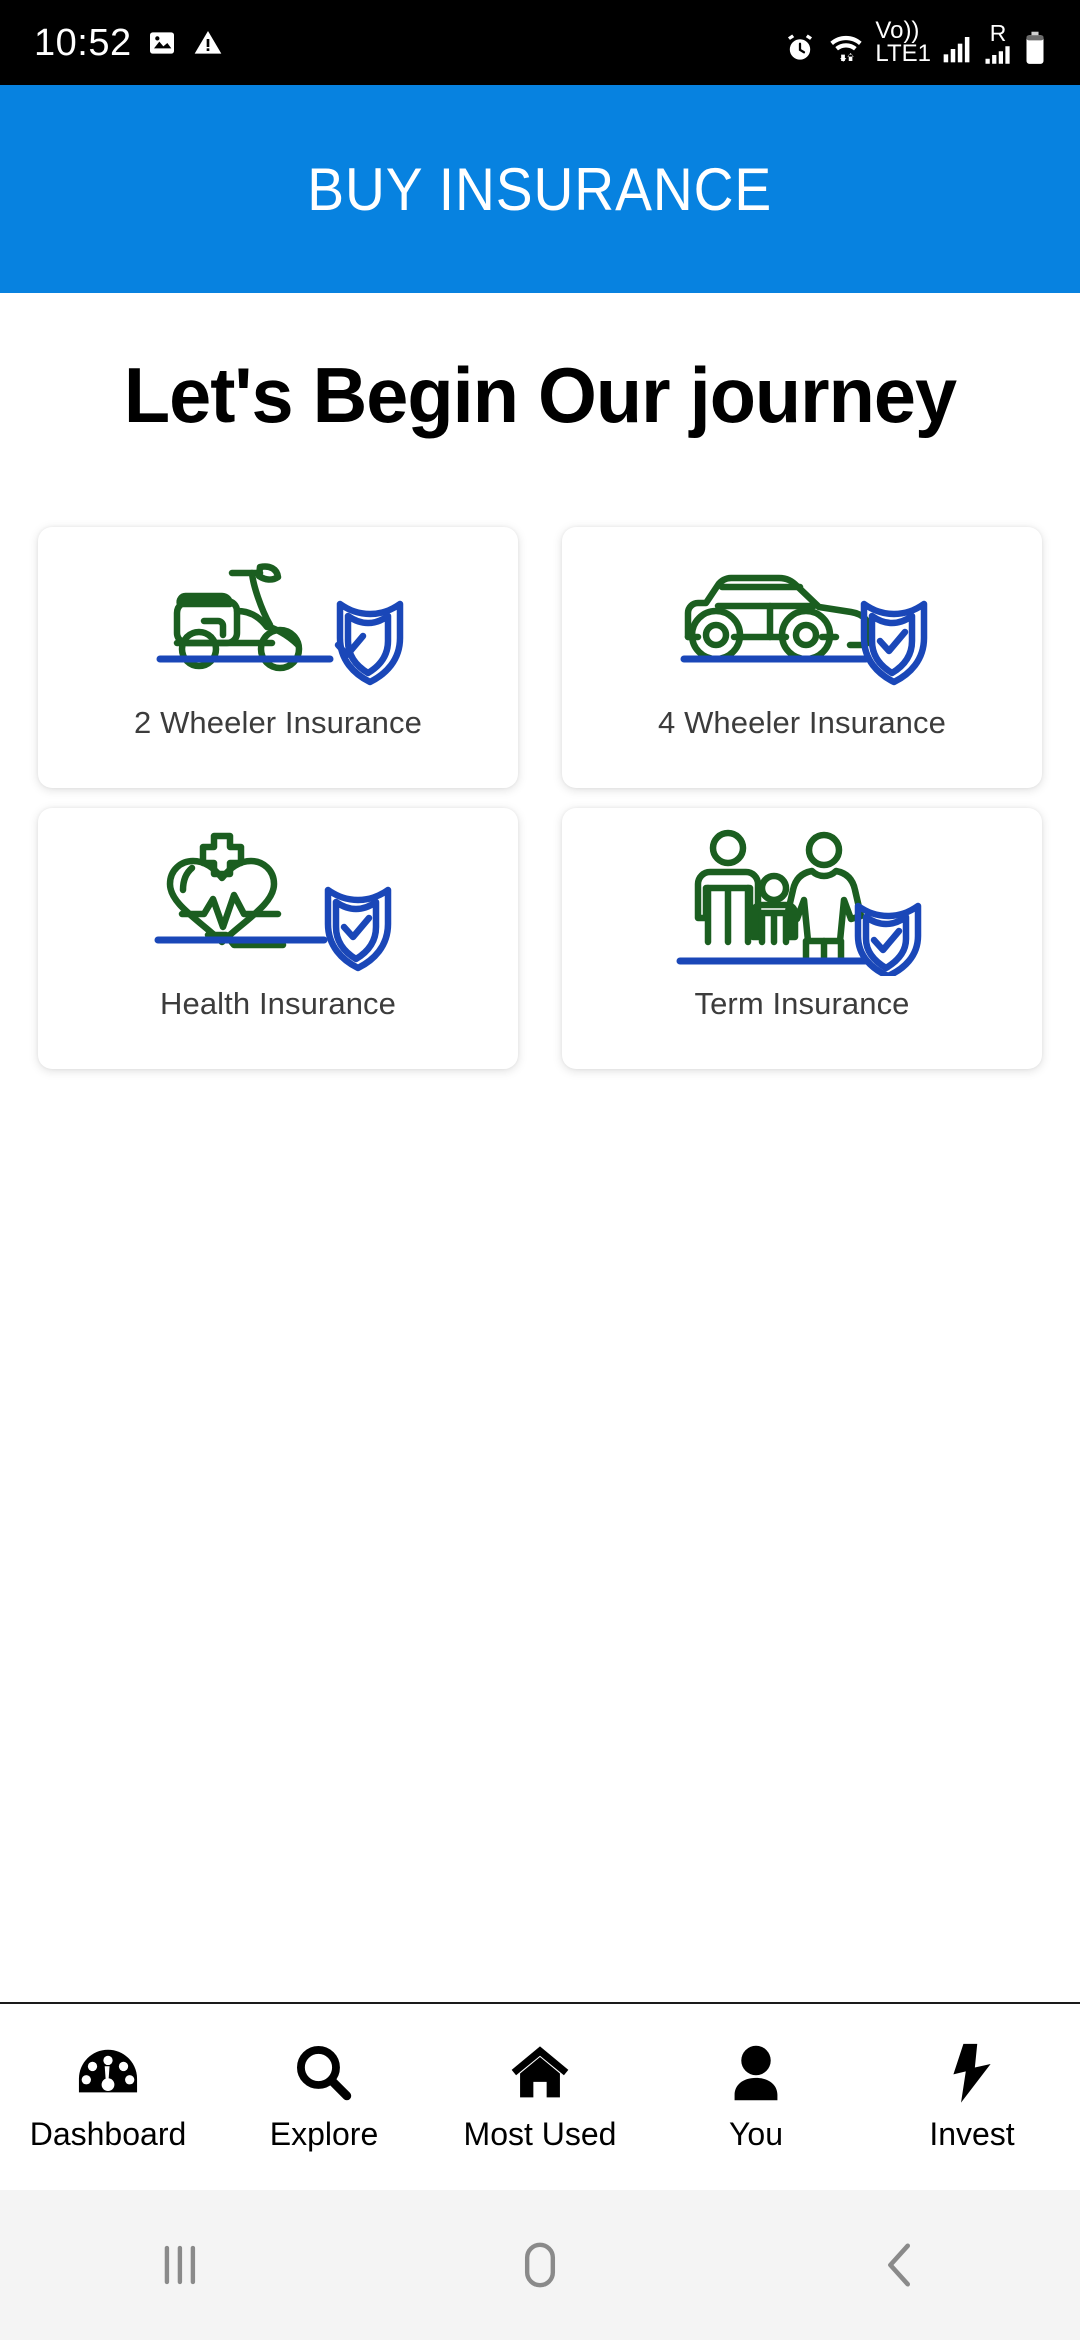  Describe the element at coordinates (278, 621) in the screenshot. I see `scooter-shield-icon` at that location.